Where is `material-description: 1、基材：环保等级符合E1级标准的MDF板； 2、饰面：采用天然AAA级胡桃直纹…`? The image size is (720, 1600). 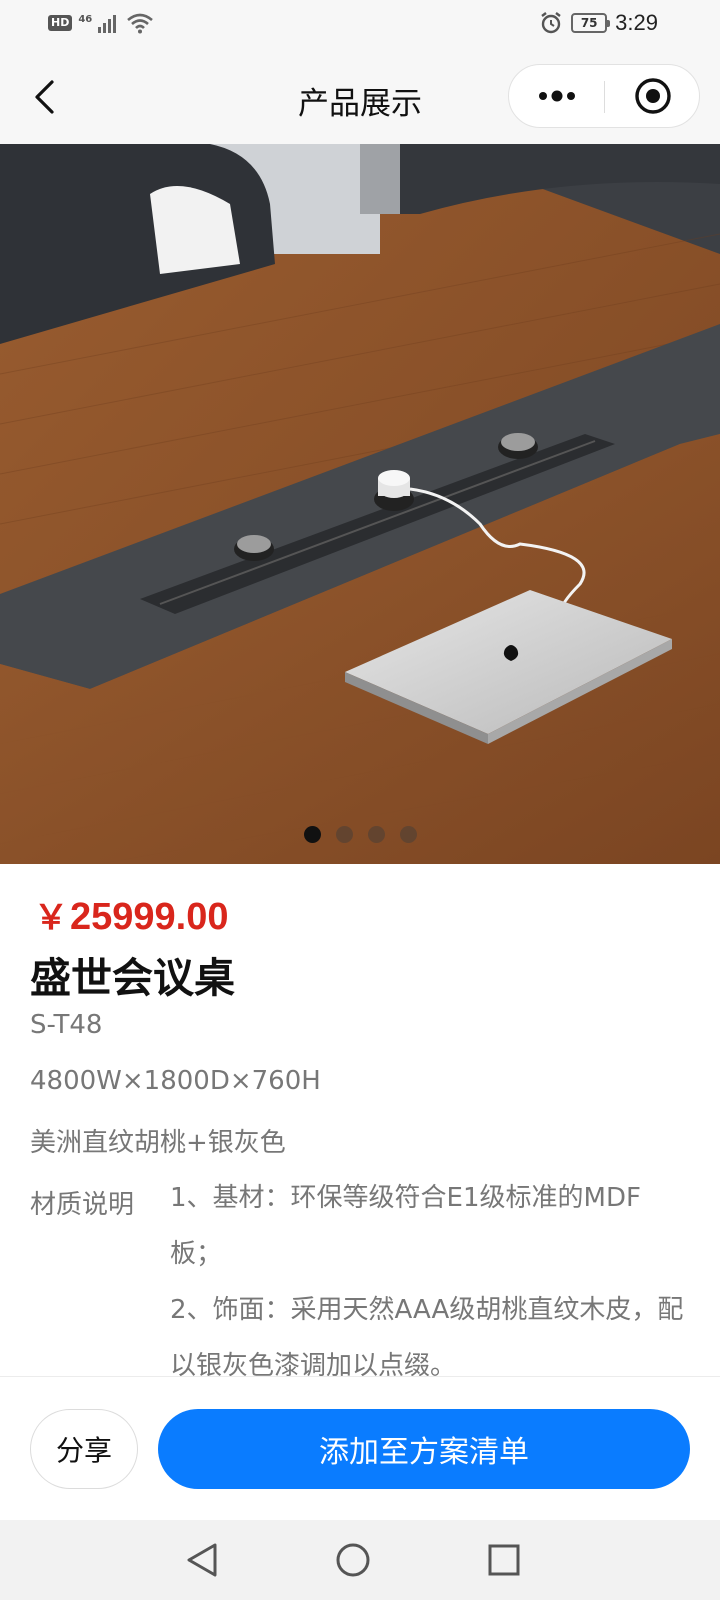 material-description: 1、基材：环保等级符合E1级标准的MDF板； 2、饰面：采用天然AAA级胡桃直纹… is located at coordinates (430, 1282).